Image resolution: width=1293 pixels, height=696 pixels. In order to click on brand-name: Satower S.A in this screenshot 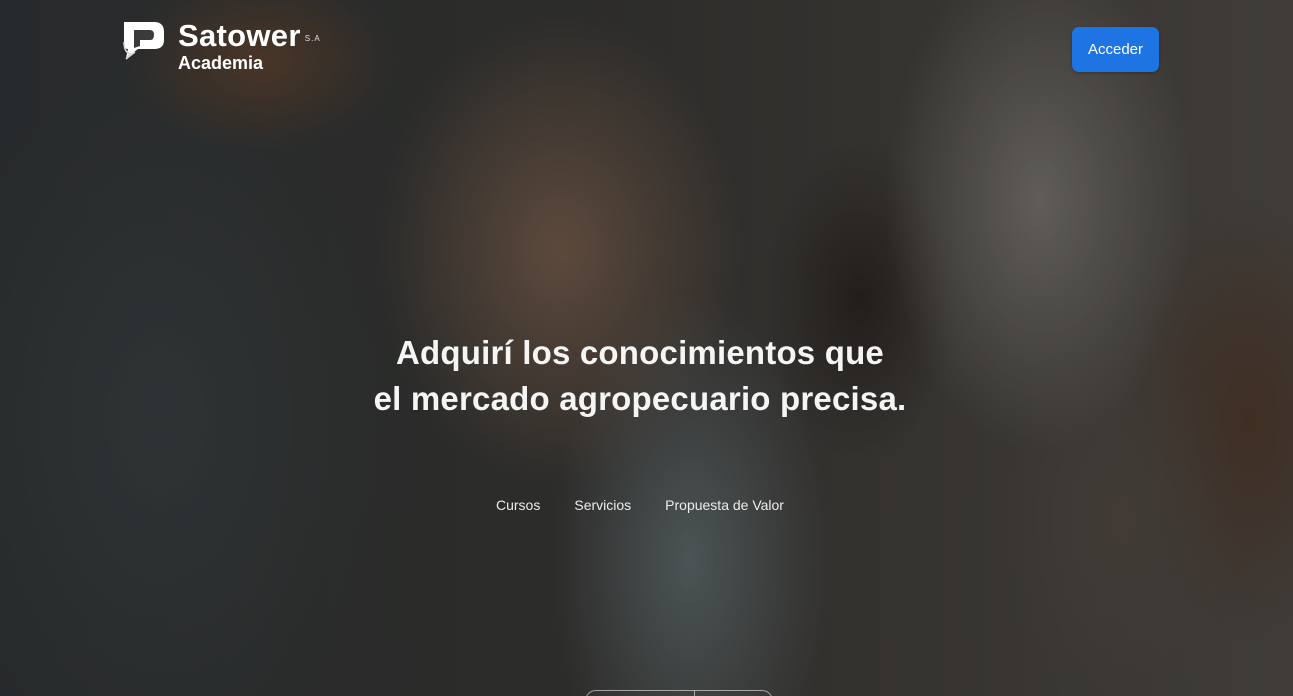, I will do `click(249, 36)`.